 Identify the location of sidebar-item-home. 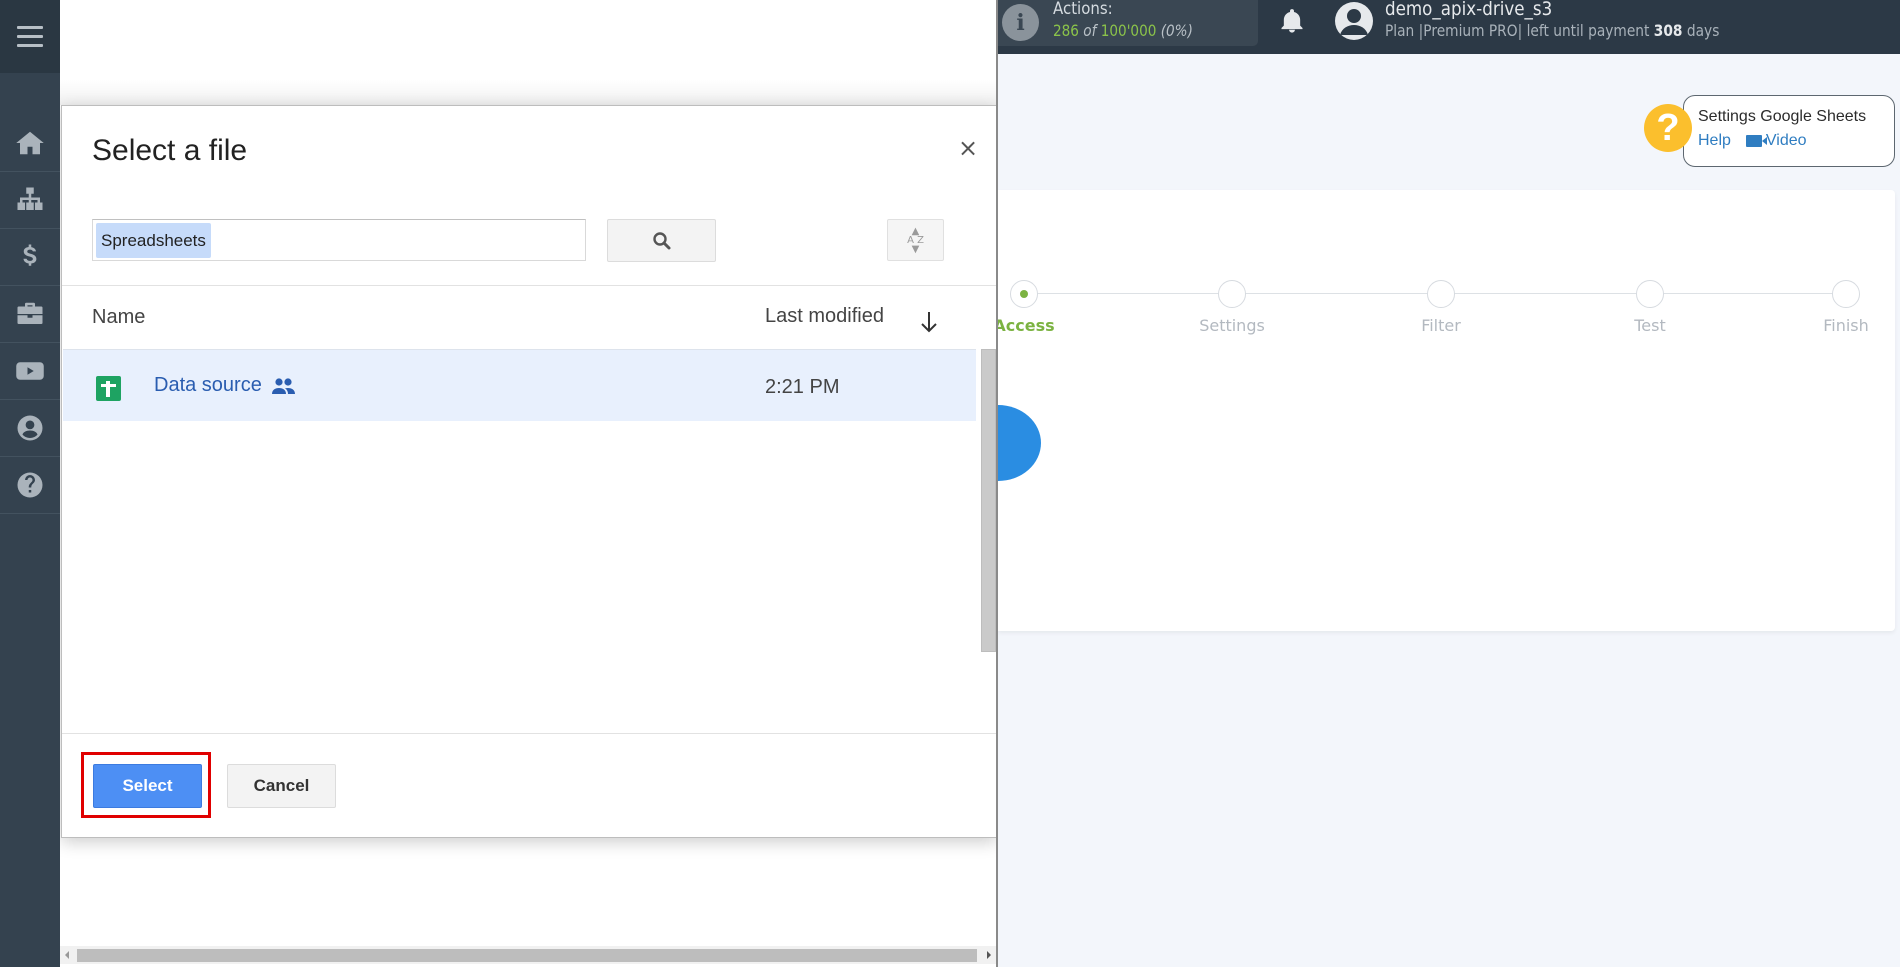
(30, 143).